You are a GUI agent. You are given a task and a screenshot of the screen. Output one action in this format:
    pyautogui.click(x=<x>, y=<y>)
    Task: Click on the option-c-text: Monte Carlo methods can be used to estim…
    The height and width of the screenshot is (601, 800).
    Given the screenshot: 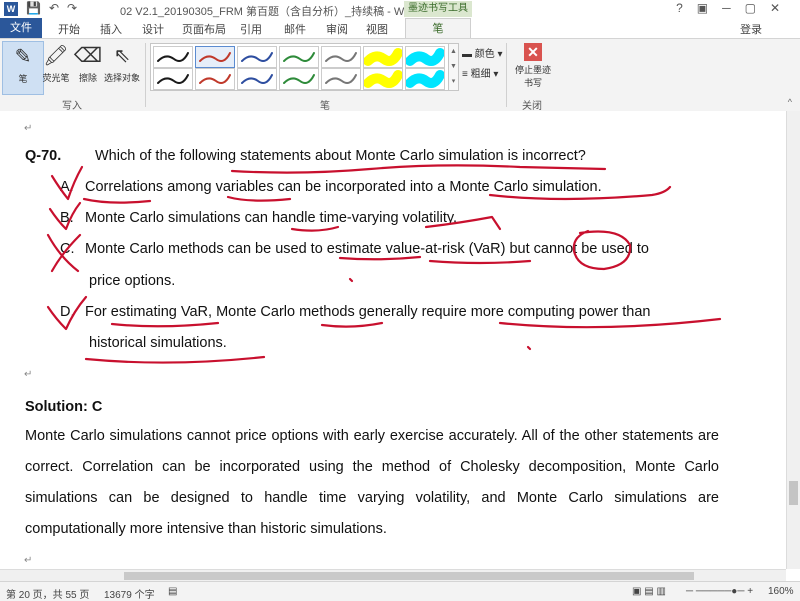 What is the action you would take?
    pyautogui.click(x=367, y=249)
    